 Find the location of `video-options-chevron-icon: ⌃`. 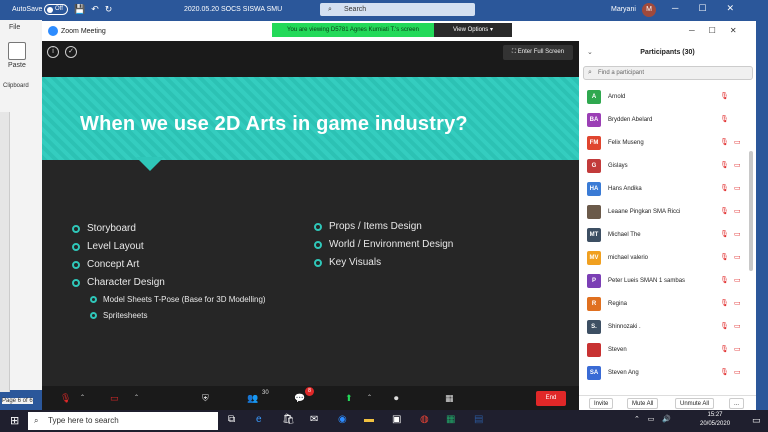

video-options-chevron-icon: ⌃ is located at coordinates (136, 398).